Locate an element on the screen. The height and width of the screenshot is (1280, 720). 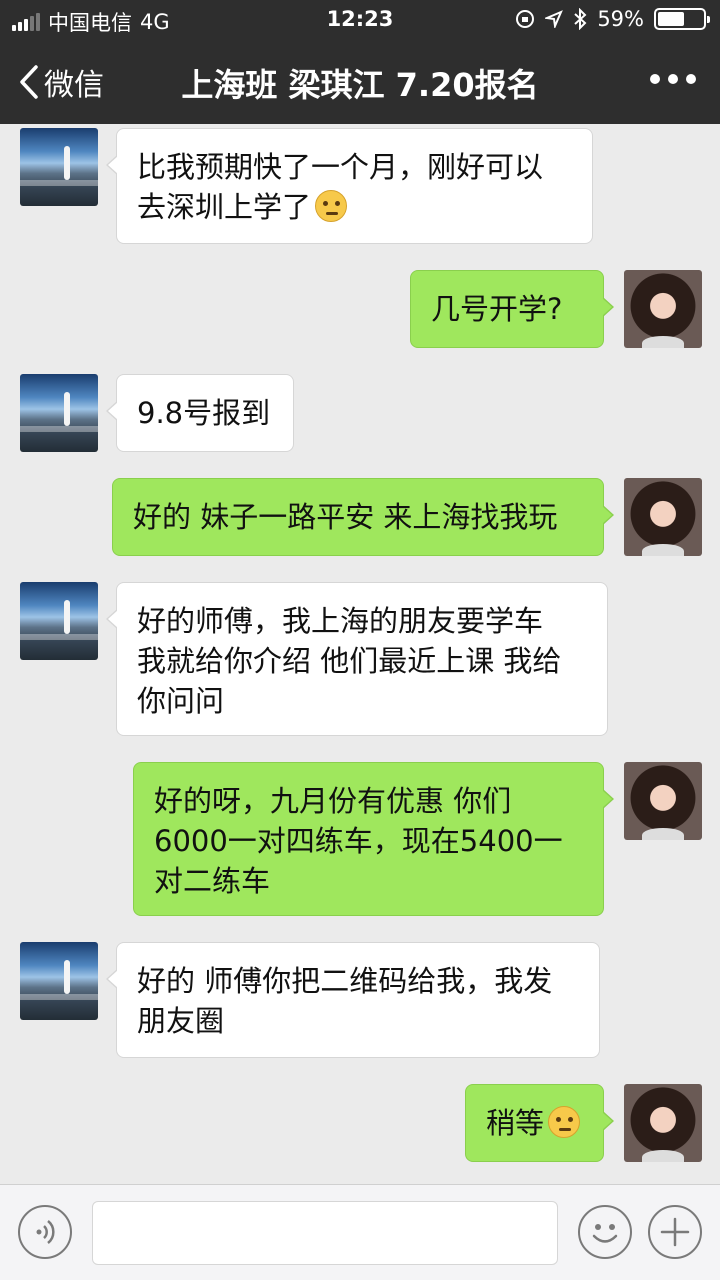
message-bubble-outgoing: 几号开学? is located at coordinates (512, 309).